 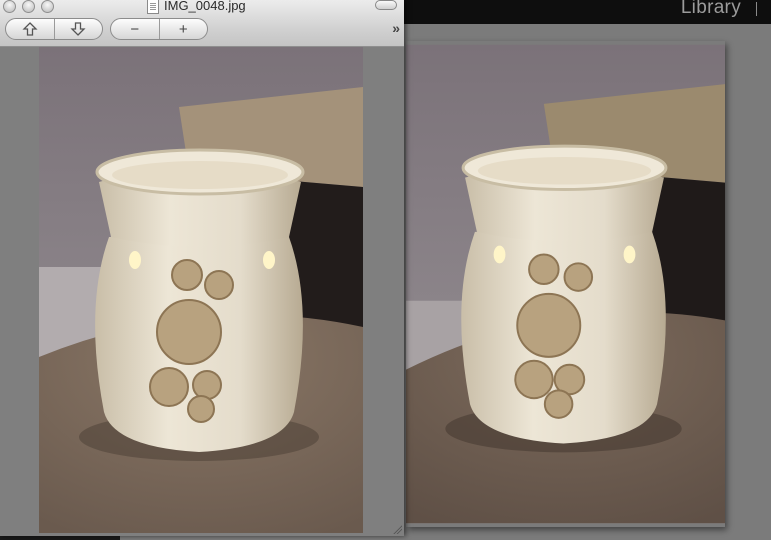 I want to click on zoom-out-button: −, so click(x=135, y=29).